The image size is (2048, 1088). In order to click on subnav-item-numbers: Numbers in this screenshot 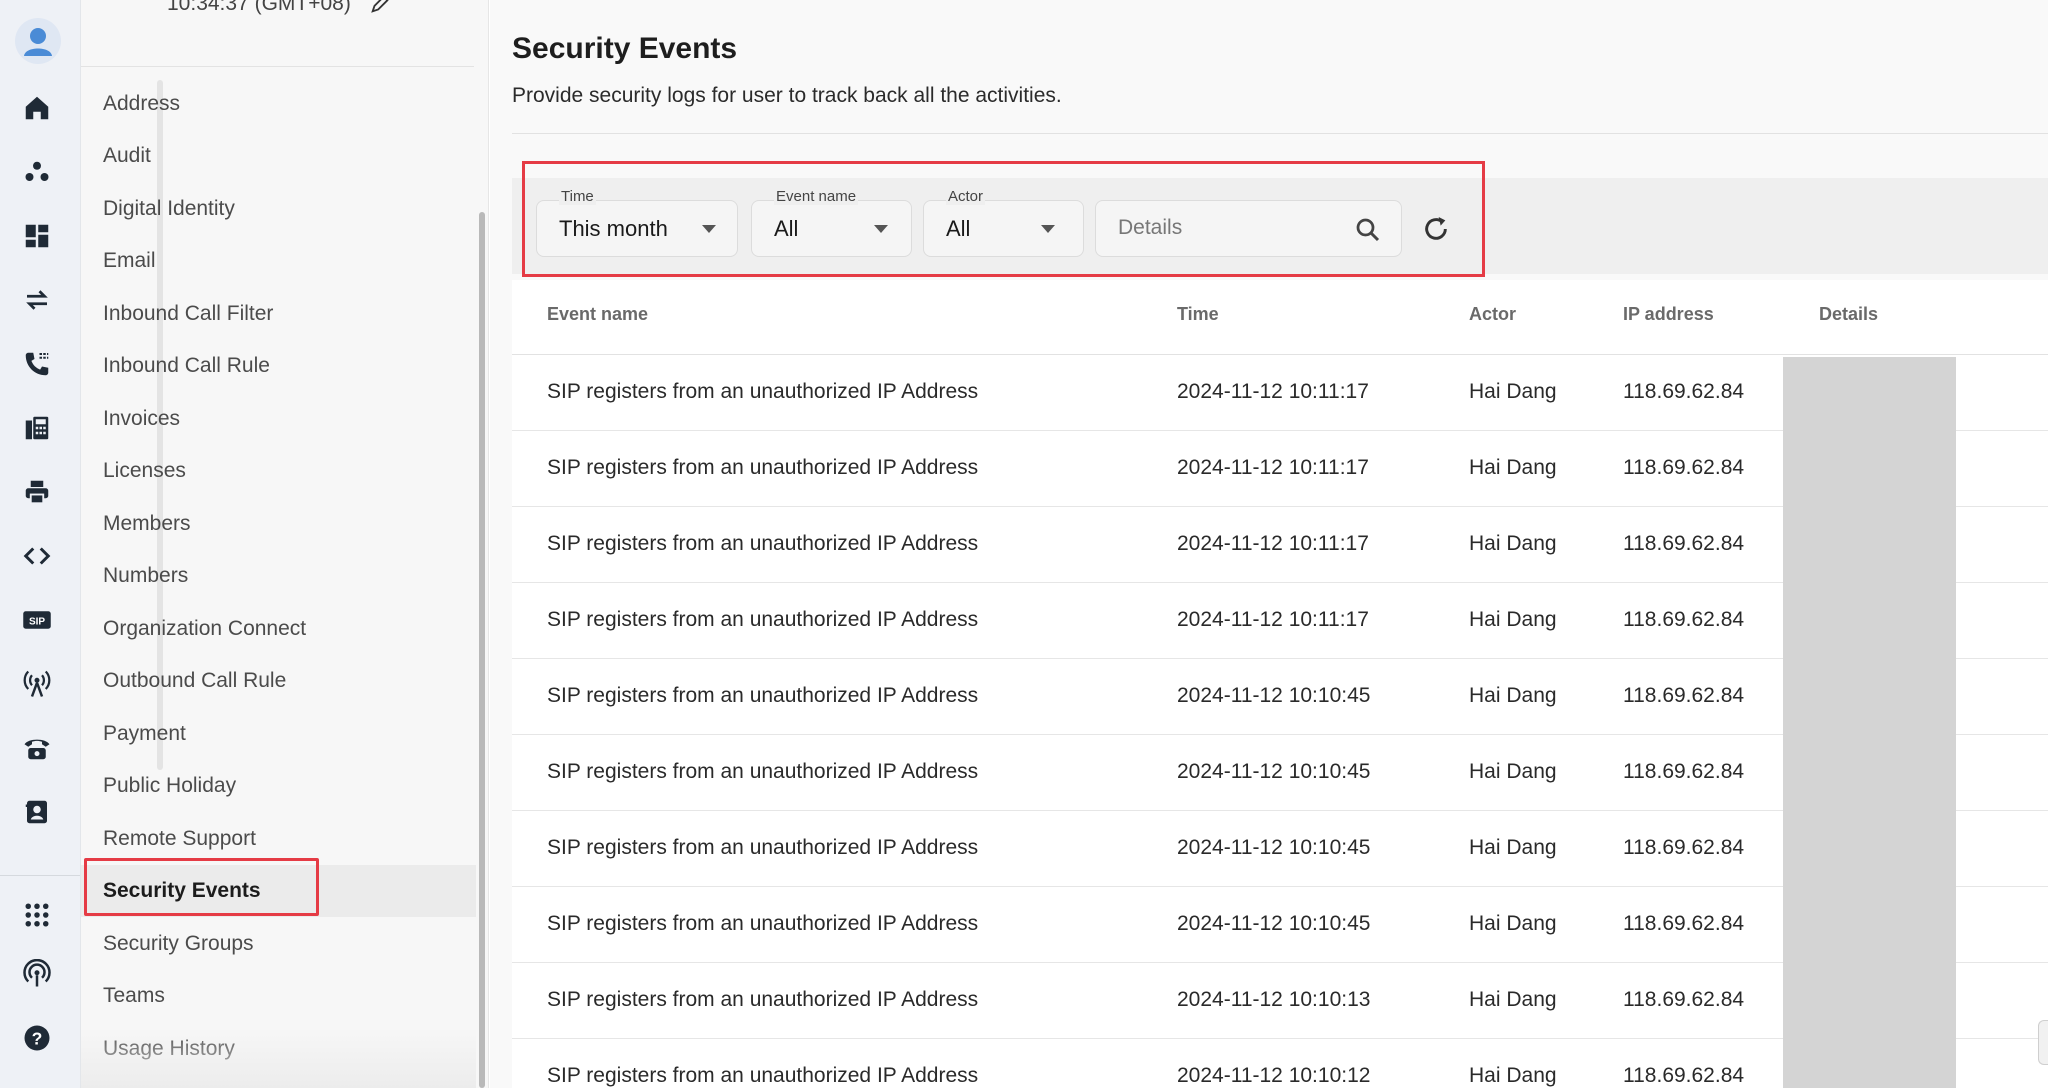, I will do `click(278, 576)`.